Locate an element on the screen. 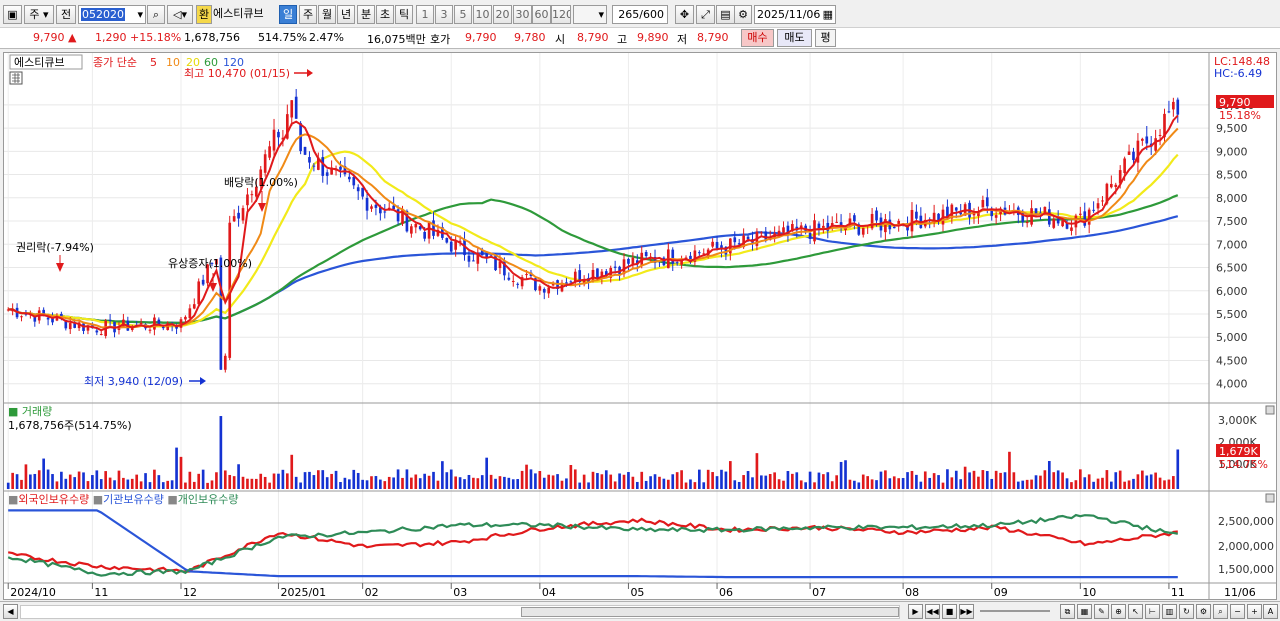  tab-day: 일 is located at coordinates (288, 14).